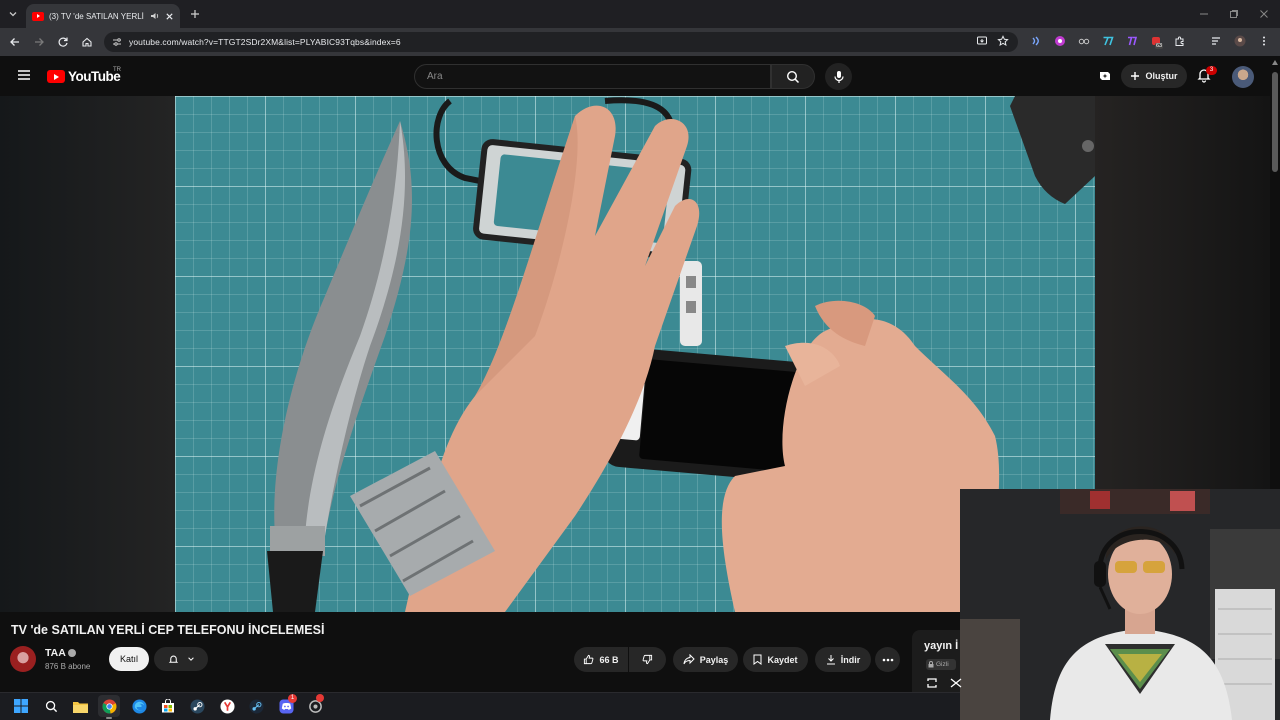 The width and height of the screenshot is (1280, 720). I want to click on close-icon, so click(1264, 14).